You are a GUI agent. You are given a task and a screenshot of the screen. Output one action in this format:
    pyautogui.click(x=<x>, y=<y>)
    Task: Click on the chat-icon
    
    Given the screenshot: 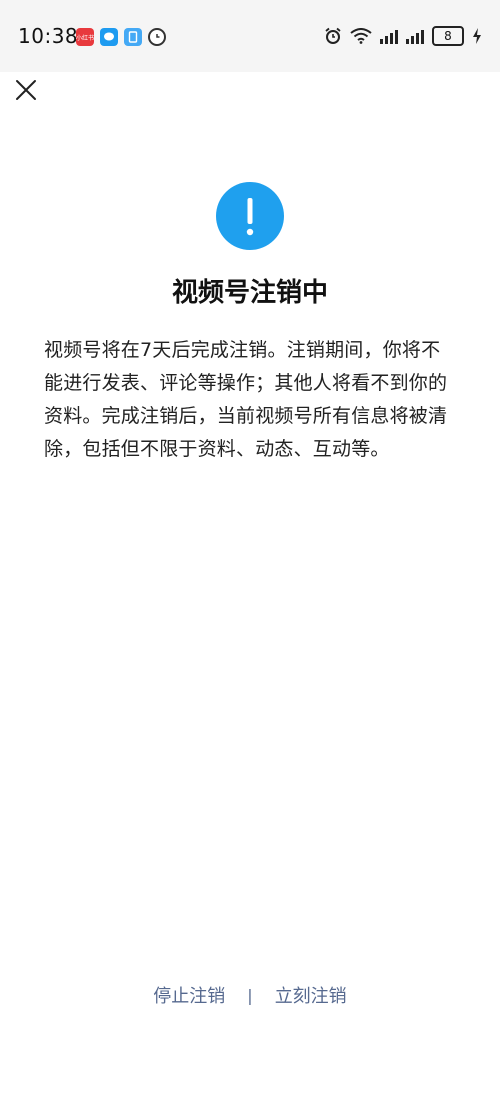 What is the action you would take?
    pyautogui.click(x=109, y=37)
    